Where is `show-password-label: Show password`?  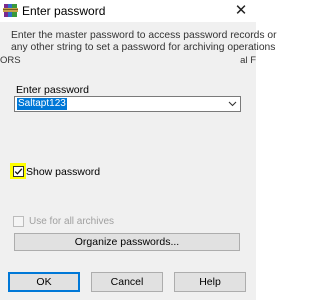 show-password-label: Show password is located at coordinates (63, 172).